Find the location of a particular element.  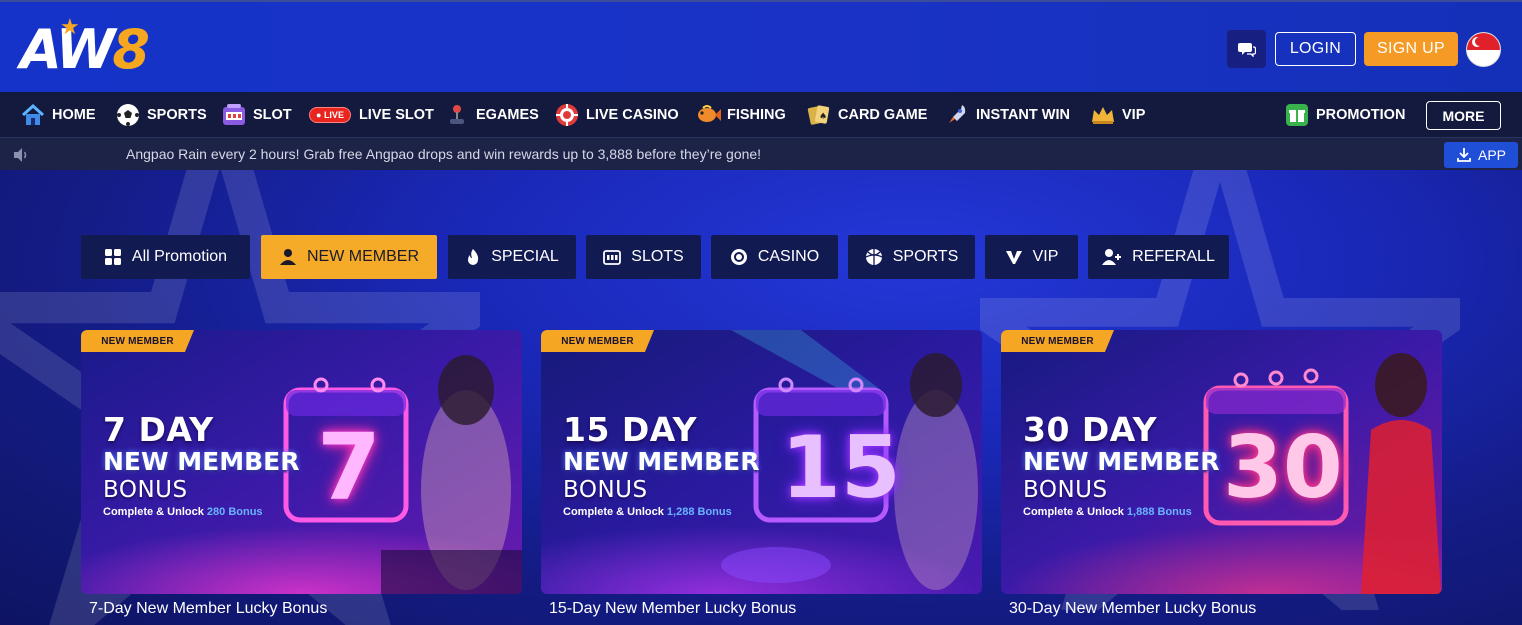

app-download-button: APP is located at coordinates (1481, 155).